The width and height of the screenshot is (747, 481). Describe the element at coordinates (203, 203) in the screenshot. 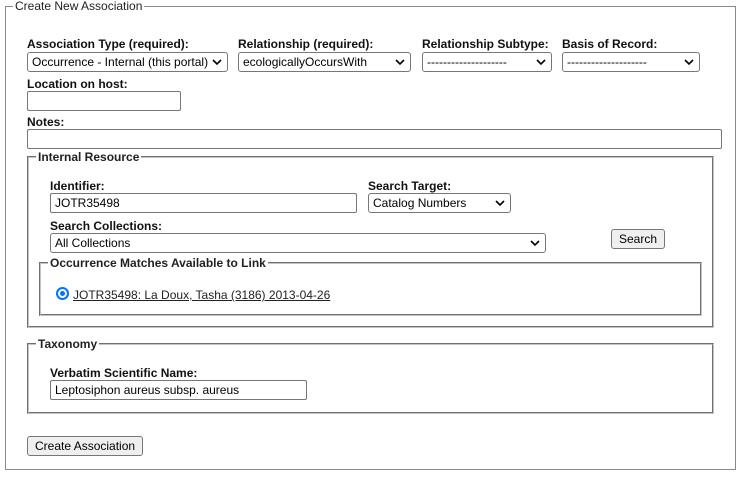

I see `identifier-input` at that location.